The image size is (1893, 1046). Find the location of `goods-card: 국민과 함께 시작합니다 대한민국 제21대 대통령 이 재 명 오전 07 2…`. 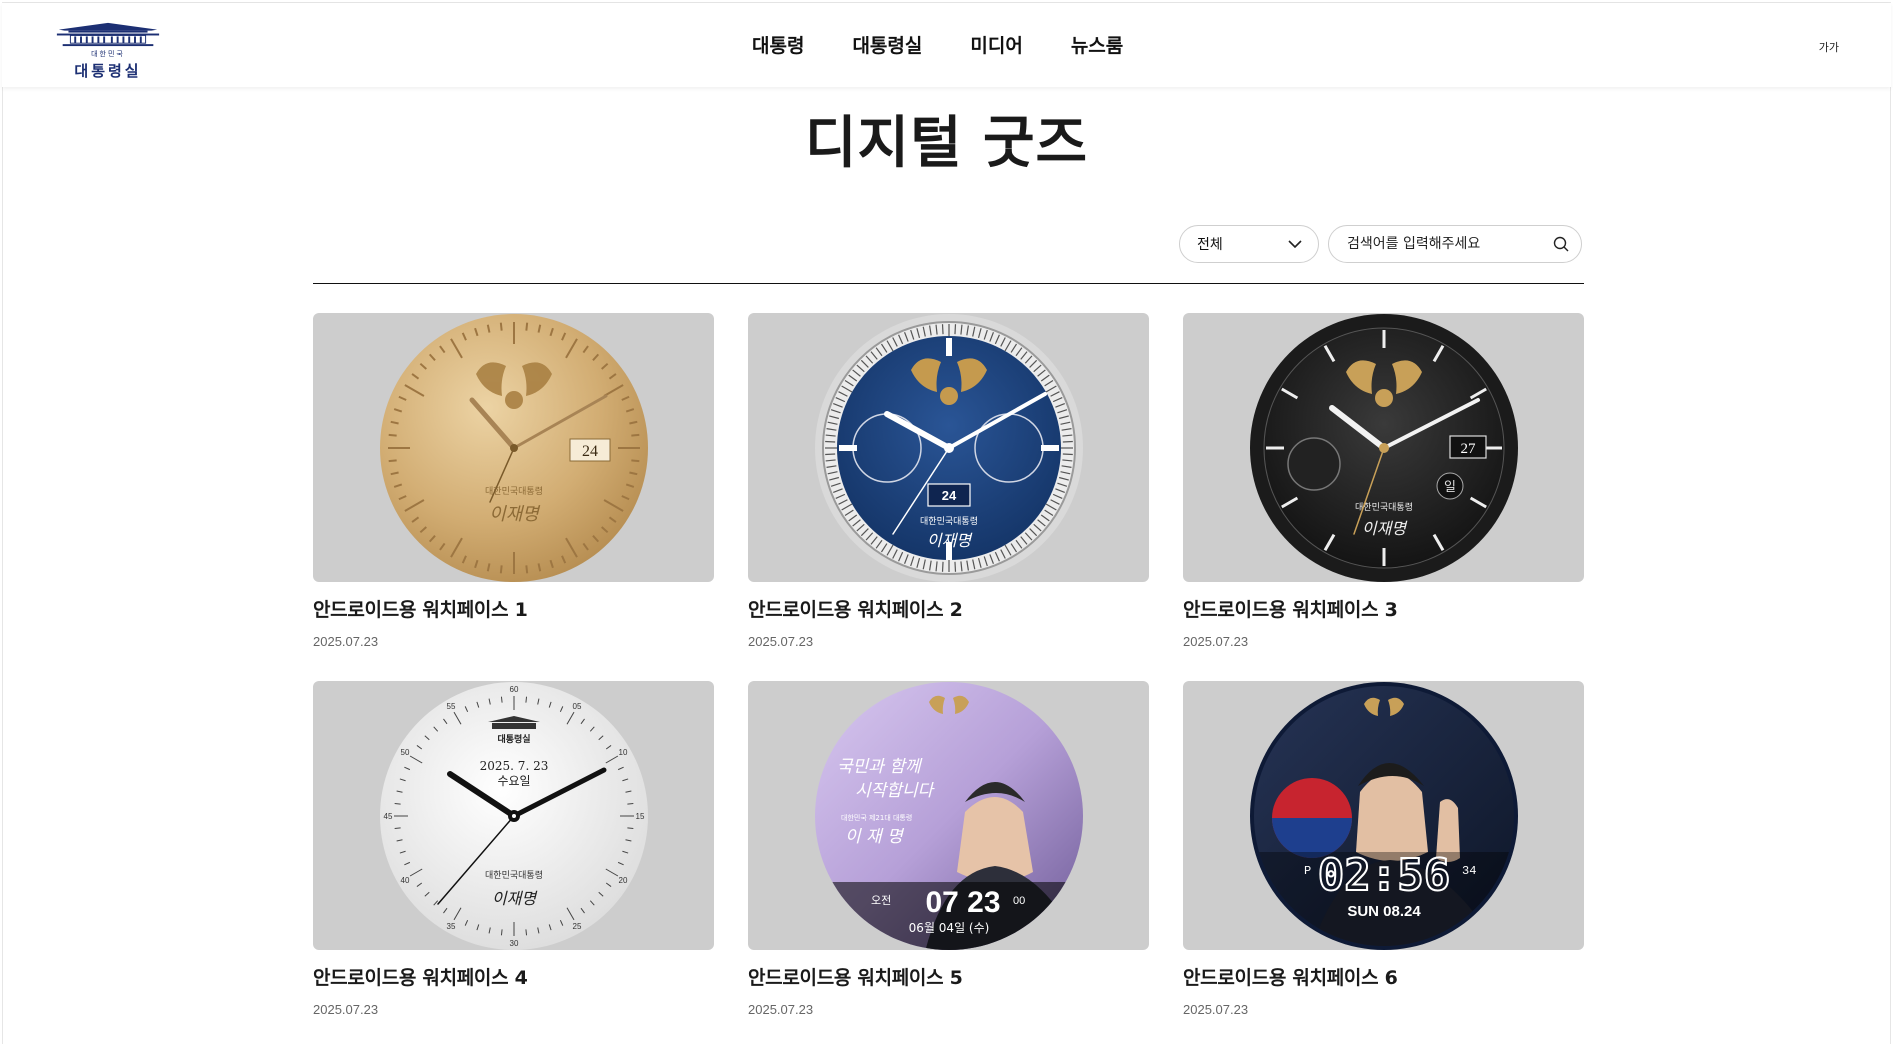

goods-card: 국민과 함께 시작합니다 대한민국 제21대 대통령 이 재 명 오전 07 2… is located at coordinates (948, 851).